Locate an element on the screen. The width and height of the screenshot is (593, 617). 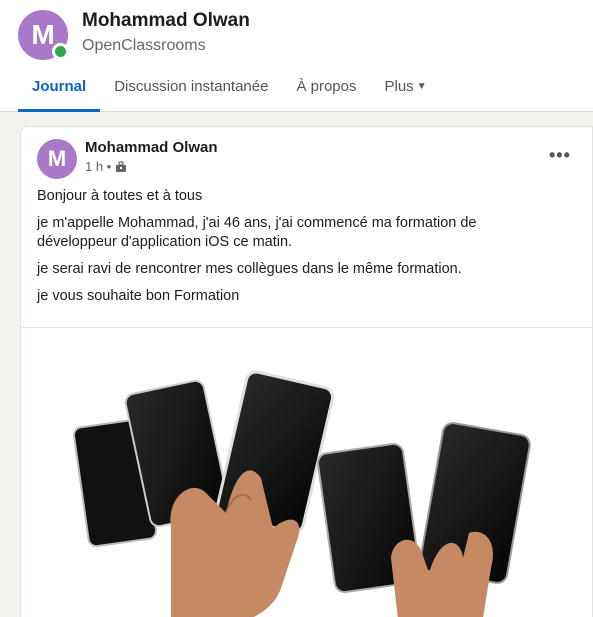
tab-plus: Plus ▼ is located at coordinates (406, 90).